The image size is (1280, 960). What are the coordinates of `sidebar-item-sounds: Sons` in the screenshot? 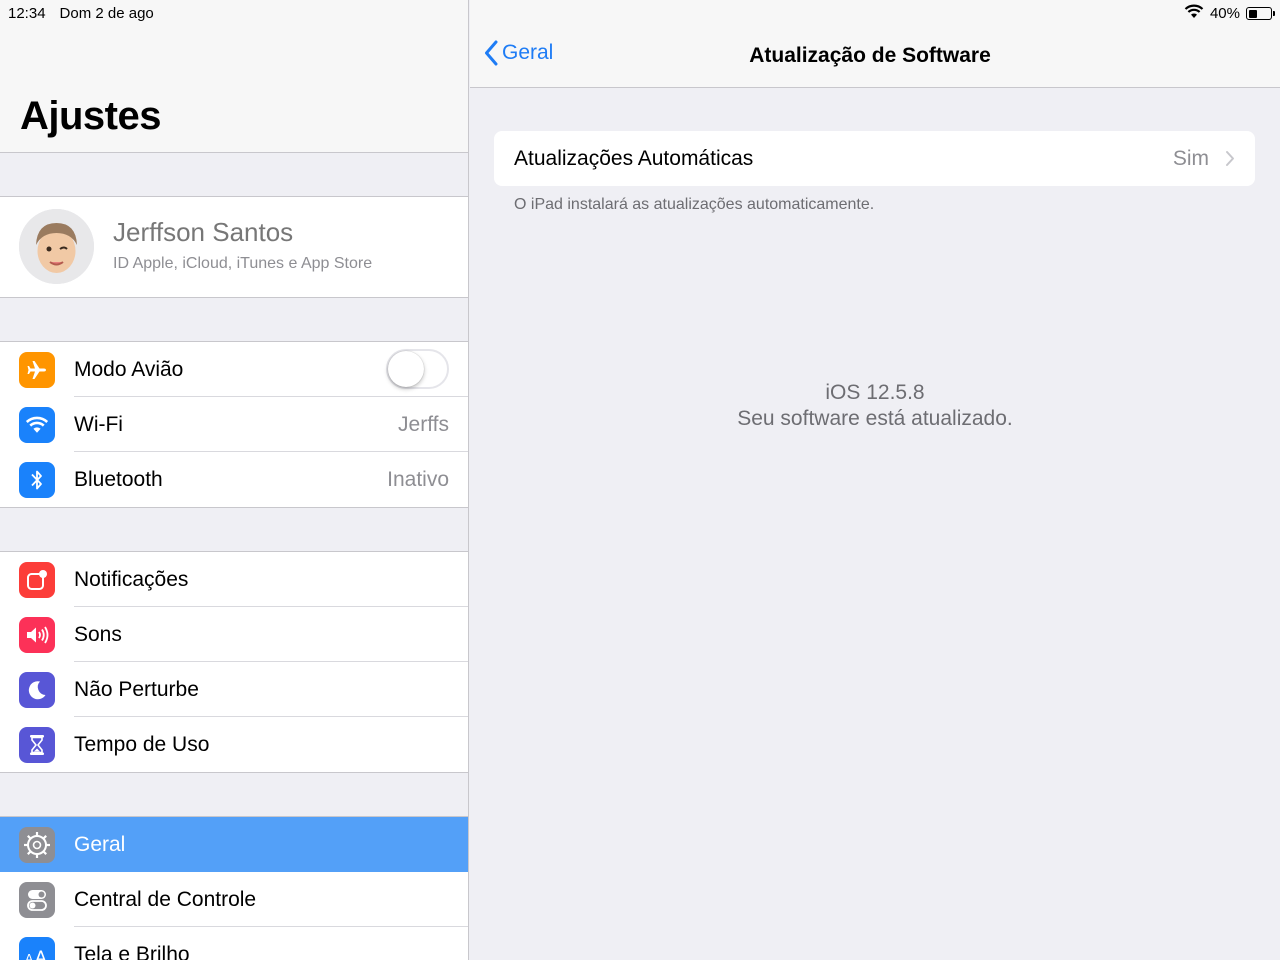 It's located at (234, 634).